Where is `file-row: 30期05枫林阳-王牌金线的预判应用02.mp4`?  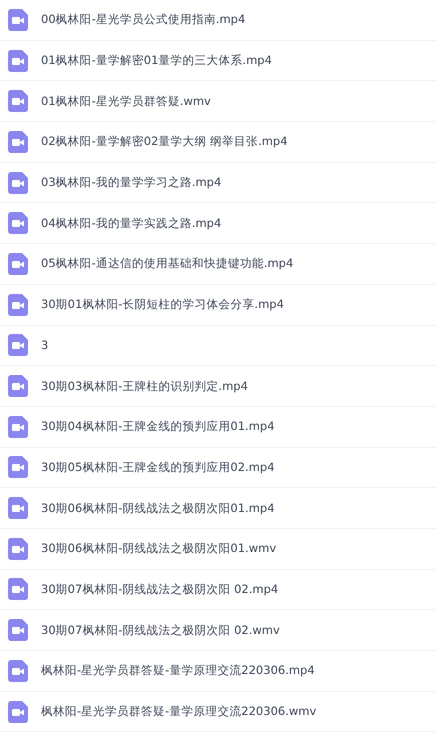 file-row: 30期05枫林阳-王牌金线的预判应用02.mp4 is located at coordinates (218, 468).